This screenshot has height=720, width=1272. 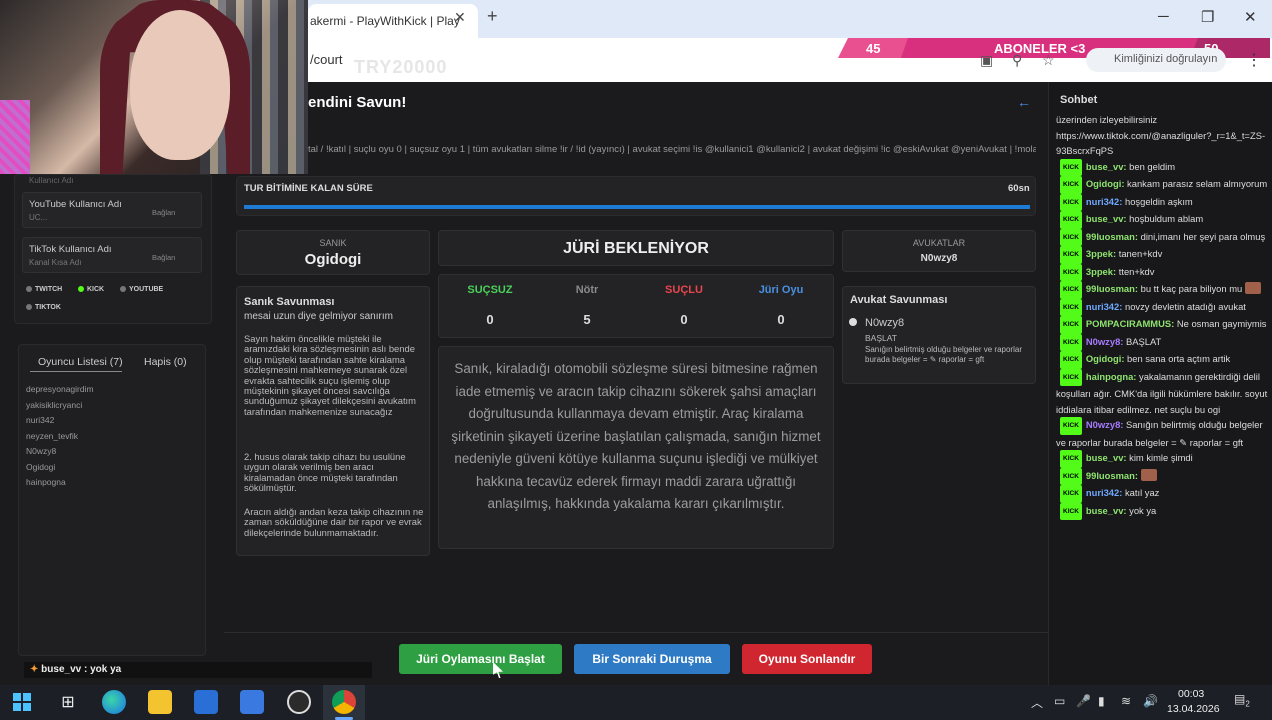 I want to click on lawyer-name: N0wzy8, so click(x=939, y=258).